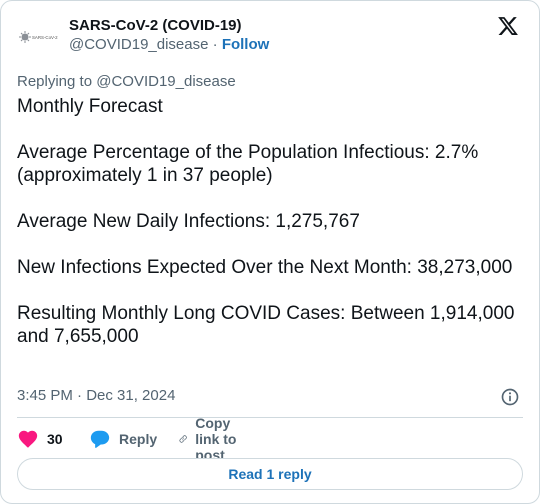 This screenshot has height=504, width=540. What do you see at coordinates (510, 397) in the screenshot?
I see `info-icon` at bounding box center [510, 397].